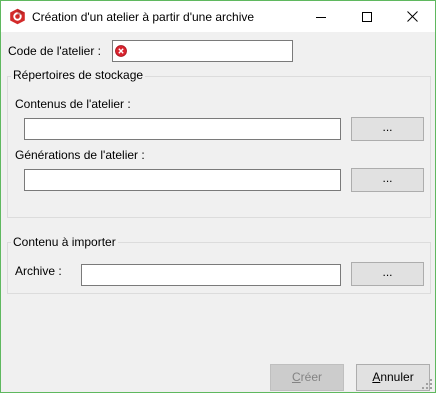 The image size is (436, 393). I want to click on create-button-accel: C, so click(296, 377).